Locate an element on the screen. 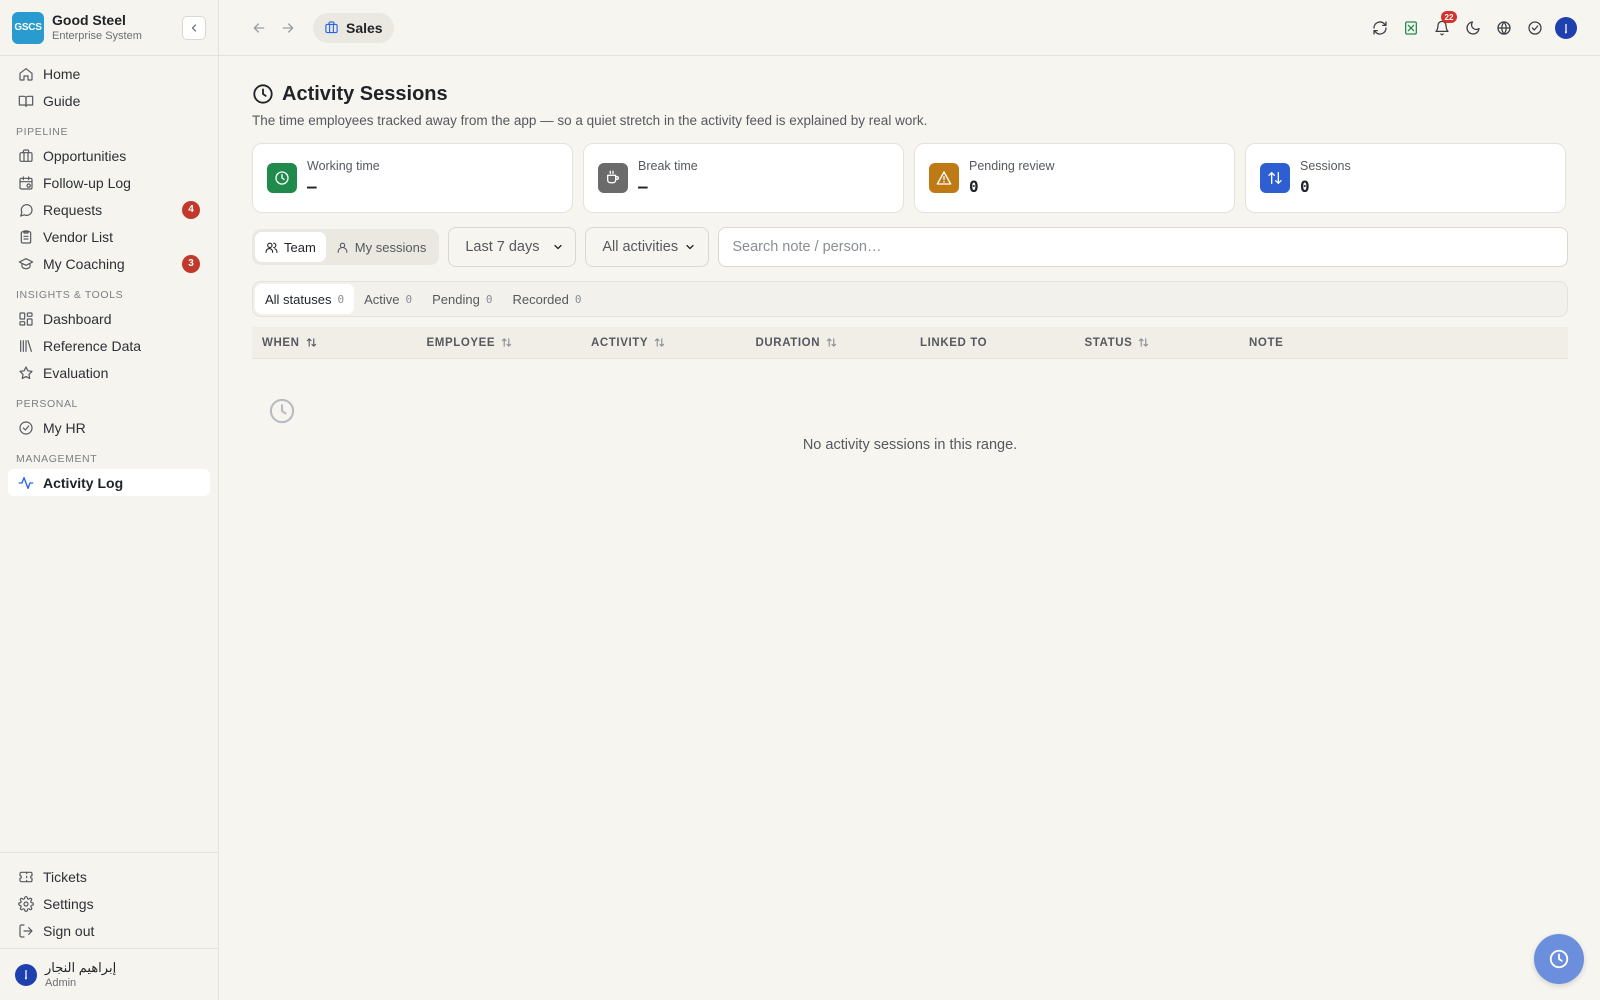 This screenshot has height=1000, width=1600. scope-toggle: Team My sessions is located at coordinates (346, 247).